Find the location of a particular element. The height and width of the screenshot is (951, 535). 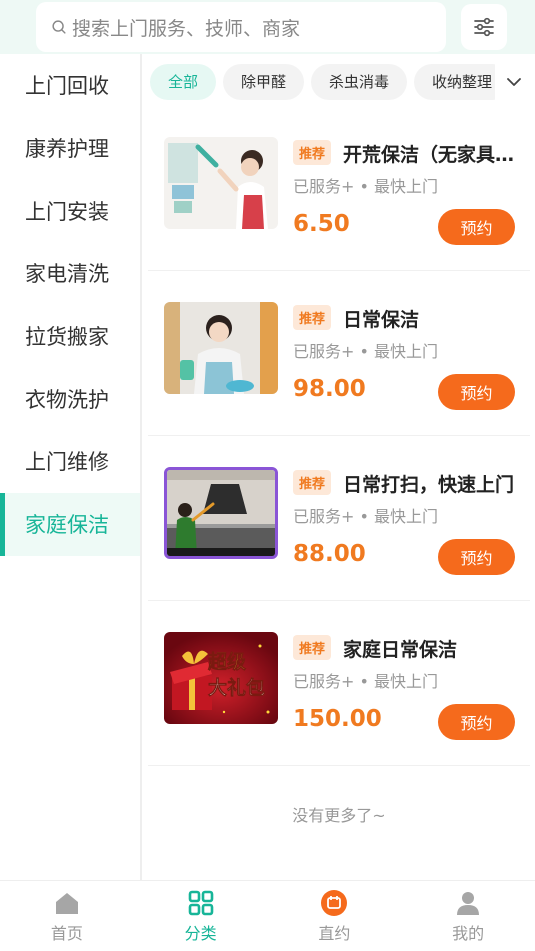

sliders-icon is located at coordinates (484, 27).